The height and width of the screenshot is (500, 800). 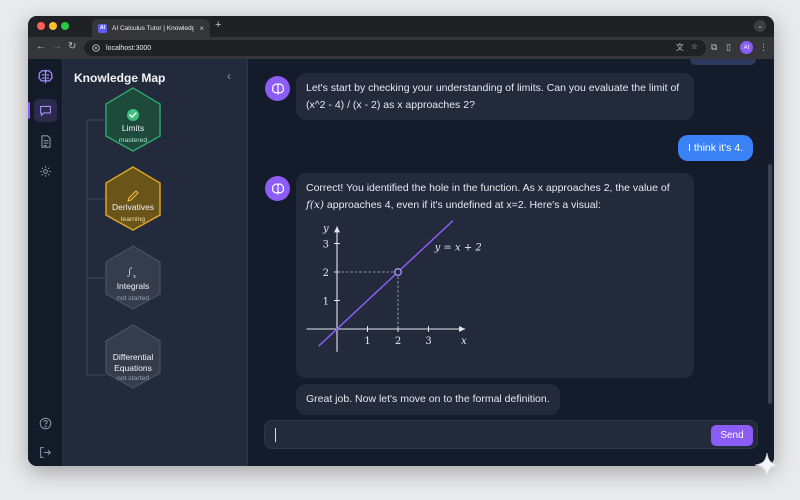 I want to click on y-axis-arrow, so click(x=337, y=229).